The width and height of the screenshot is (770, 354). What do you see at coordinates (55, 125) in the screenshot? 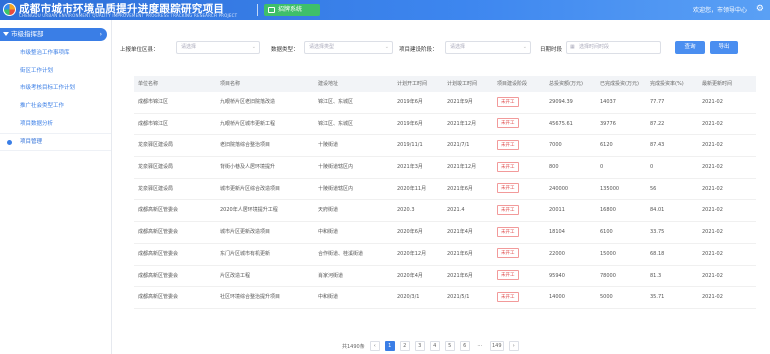
I see `sidebar-item-data-analysis: 项目数据分析` at bounding box center [55, 125].